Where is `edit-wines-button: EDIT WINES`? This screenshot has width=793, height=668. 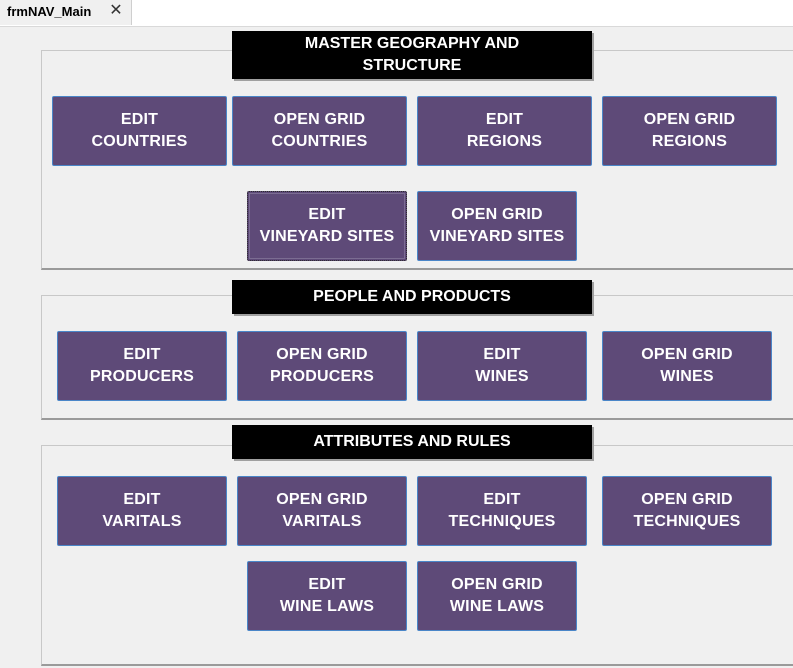 edit-wines-button: EDIT WINES is located at coordinates (502, 366).